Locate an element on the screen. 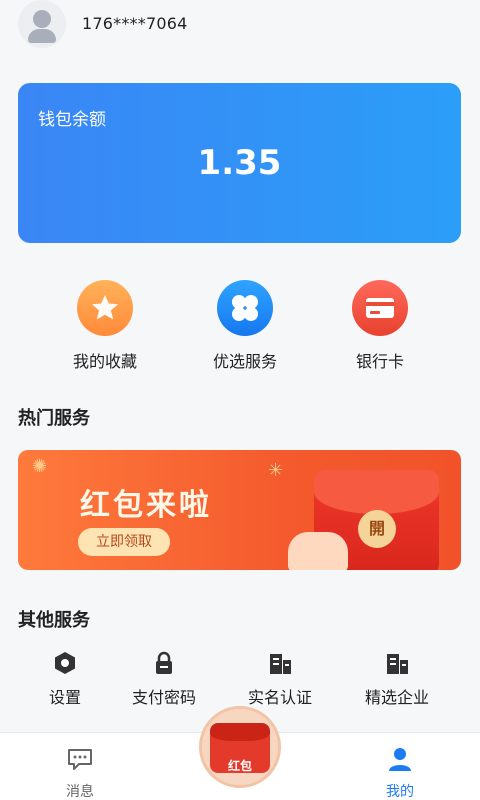  firework-icon: ✺ is located at coordinates (40, 466).